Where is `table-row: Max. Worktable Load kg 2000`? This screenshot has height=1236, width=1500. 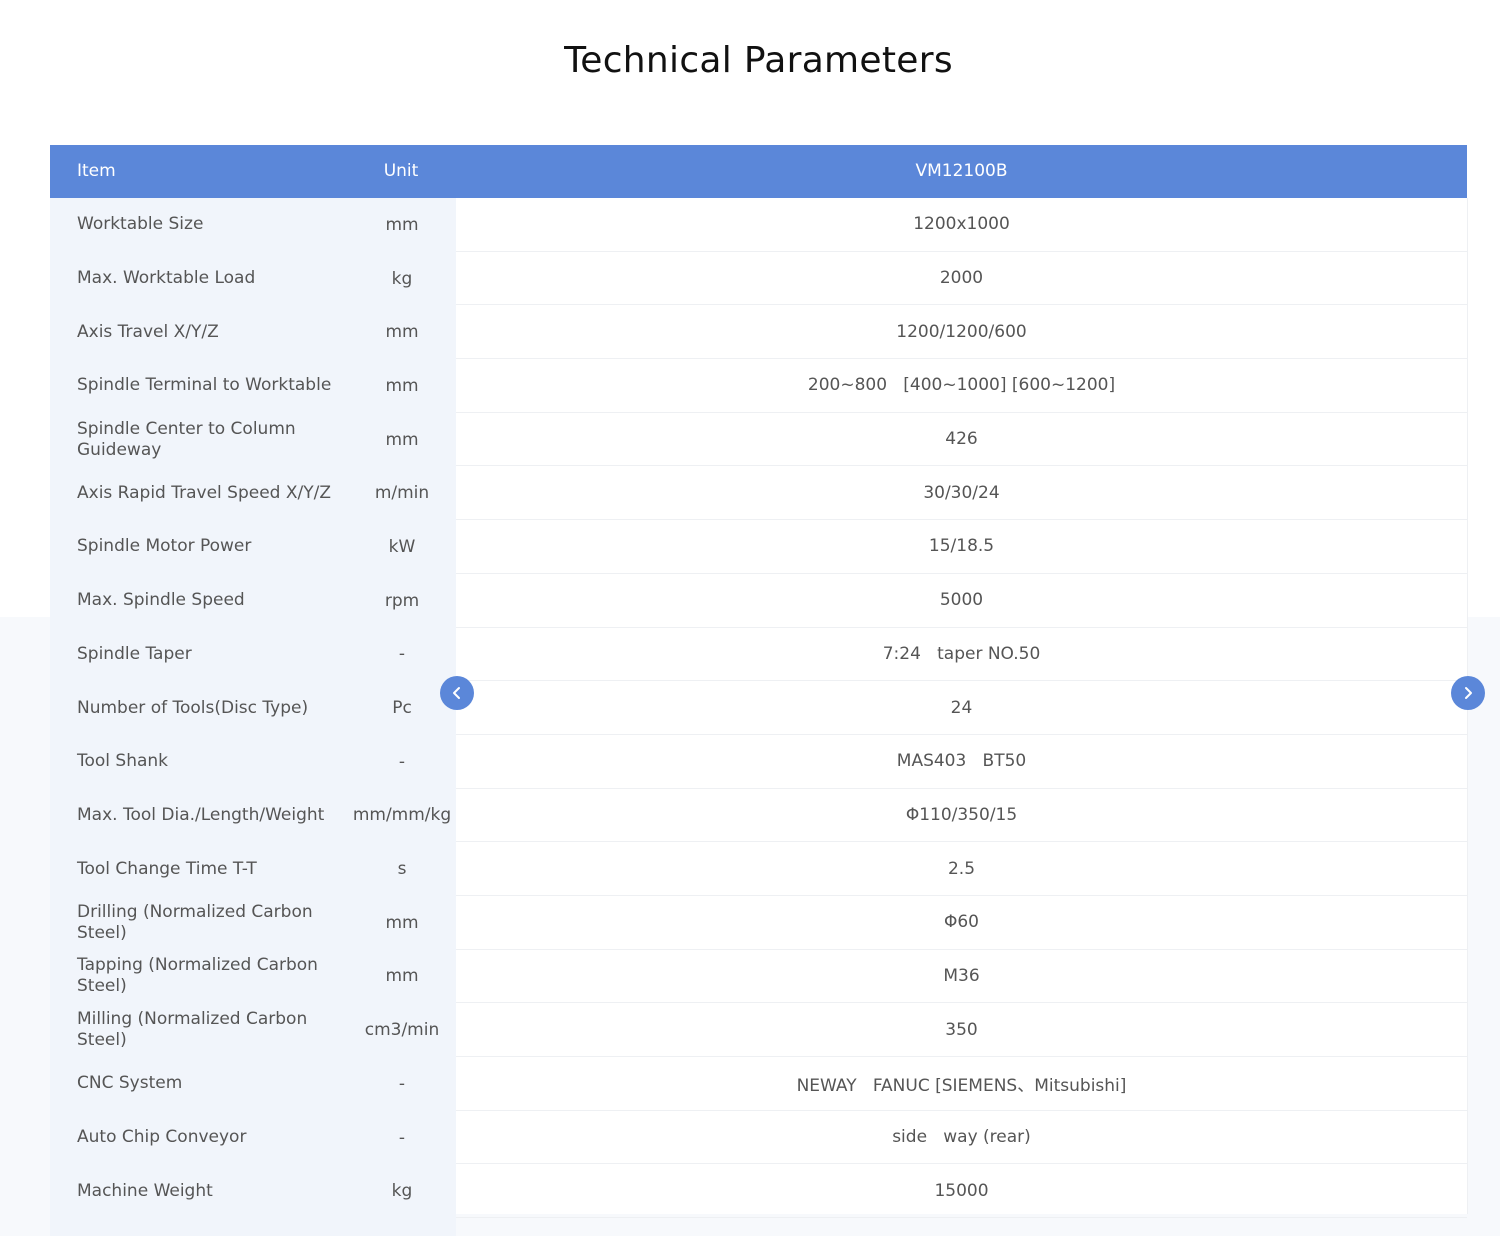
table-row: Max. Worktable Load kg 2000 is located at coordinates (758, 279).